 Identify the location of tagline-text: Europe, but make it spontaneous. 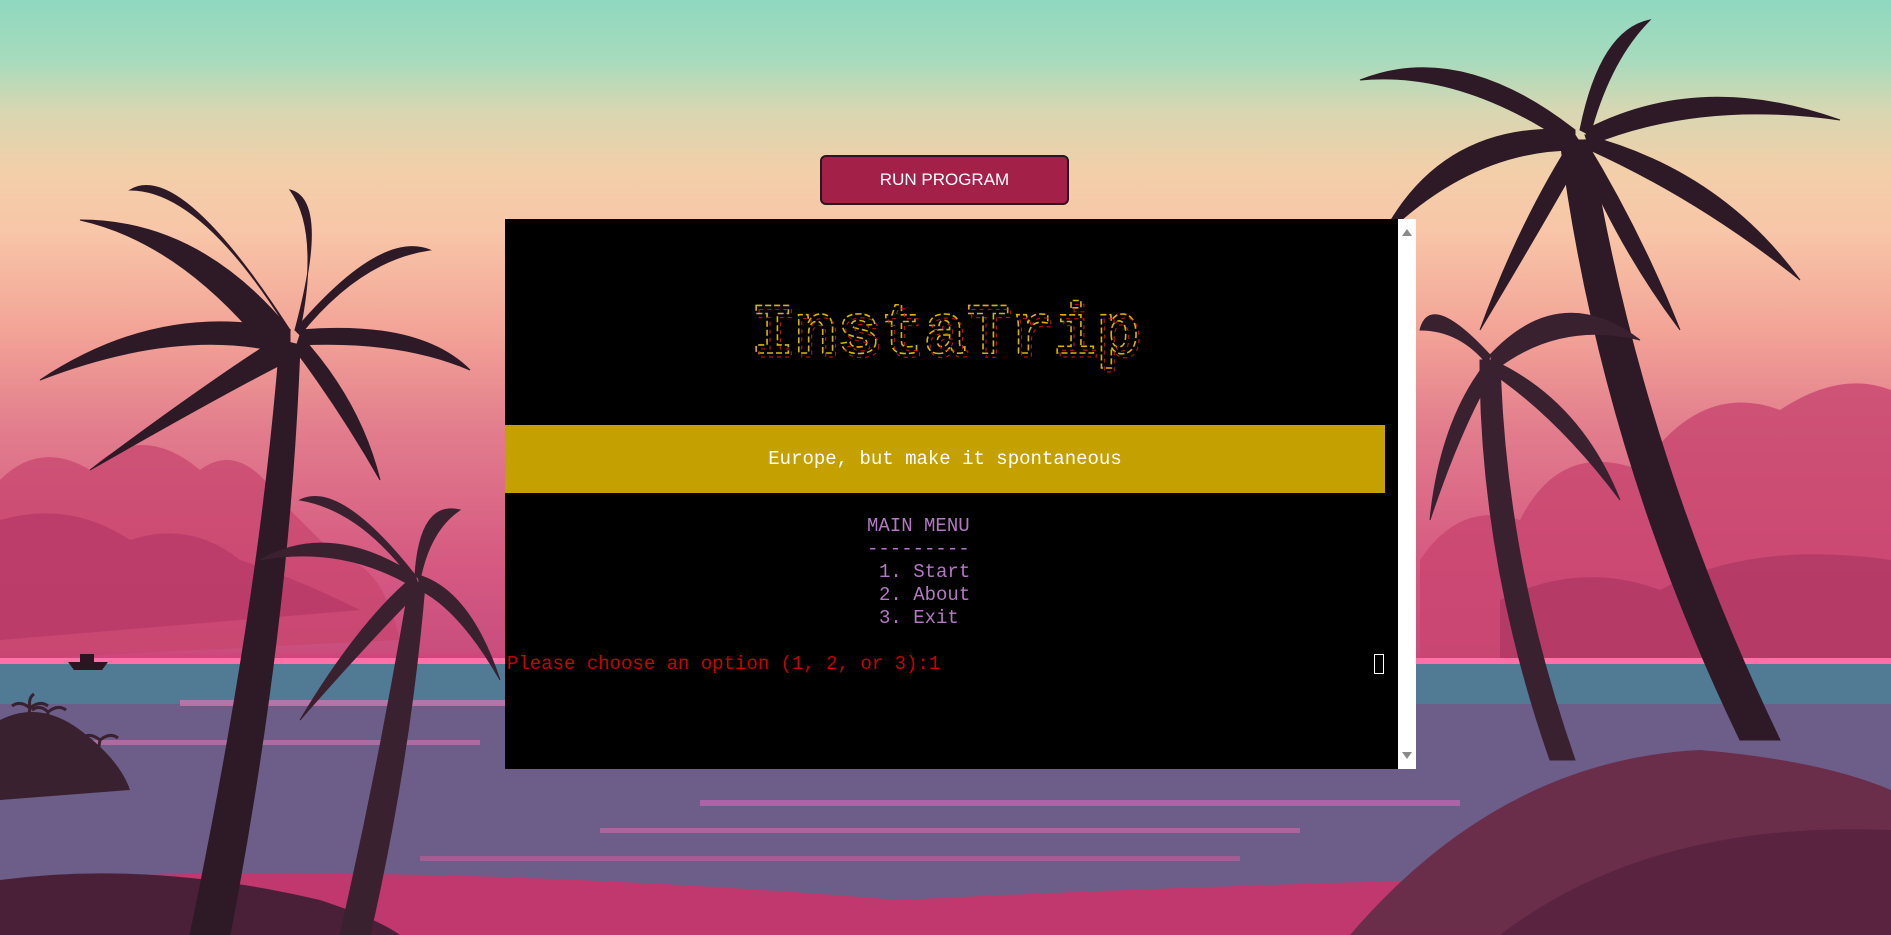
(945, 459).